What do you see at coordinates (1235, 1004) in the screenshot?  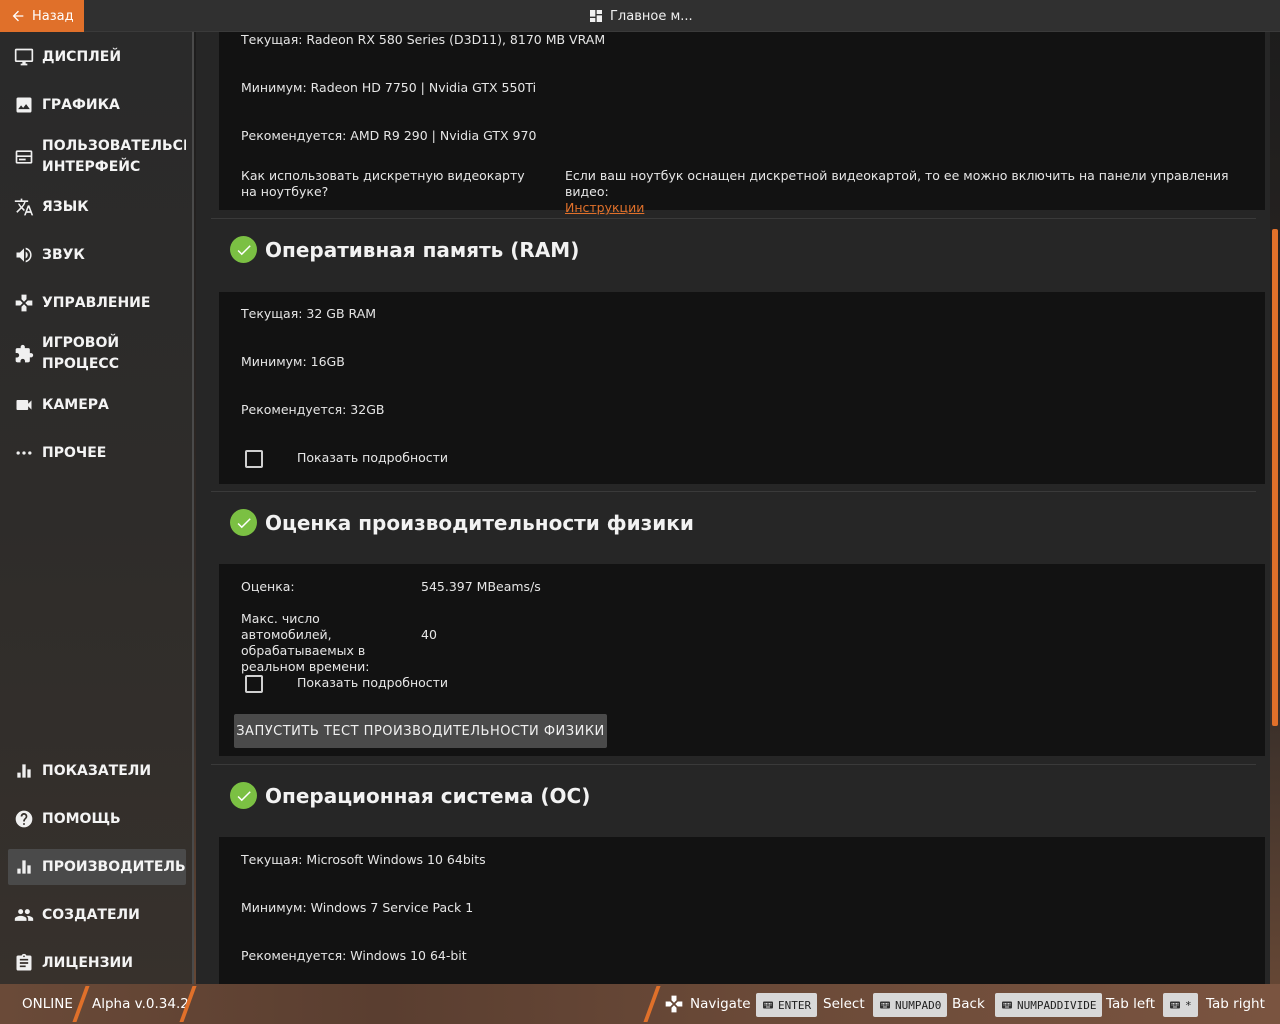 I see `hint-tab-right: Tab right` at bounding box center [1235, 1004].